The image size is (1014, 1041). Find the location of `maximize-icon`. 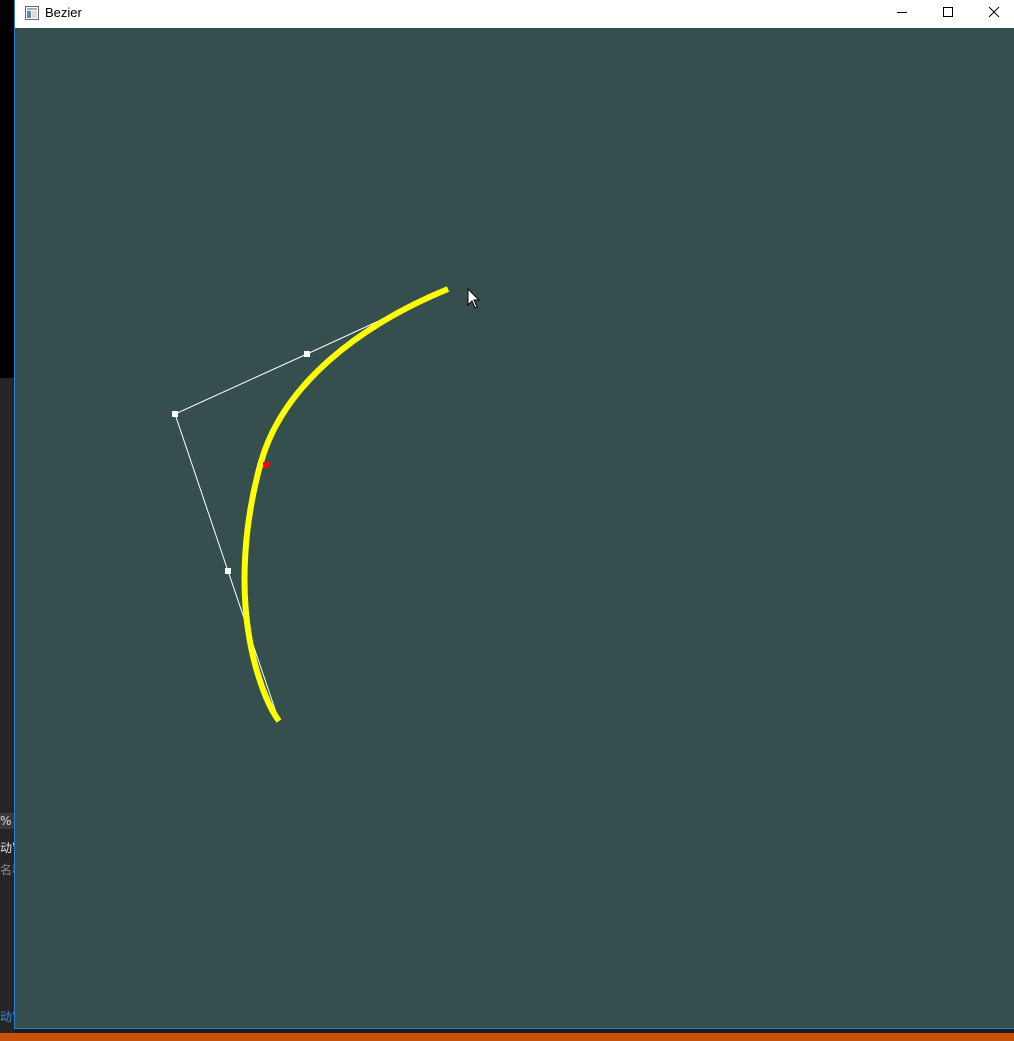

maximize-icon is located at coordinates (948, 14).